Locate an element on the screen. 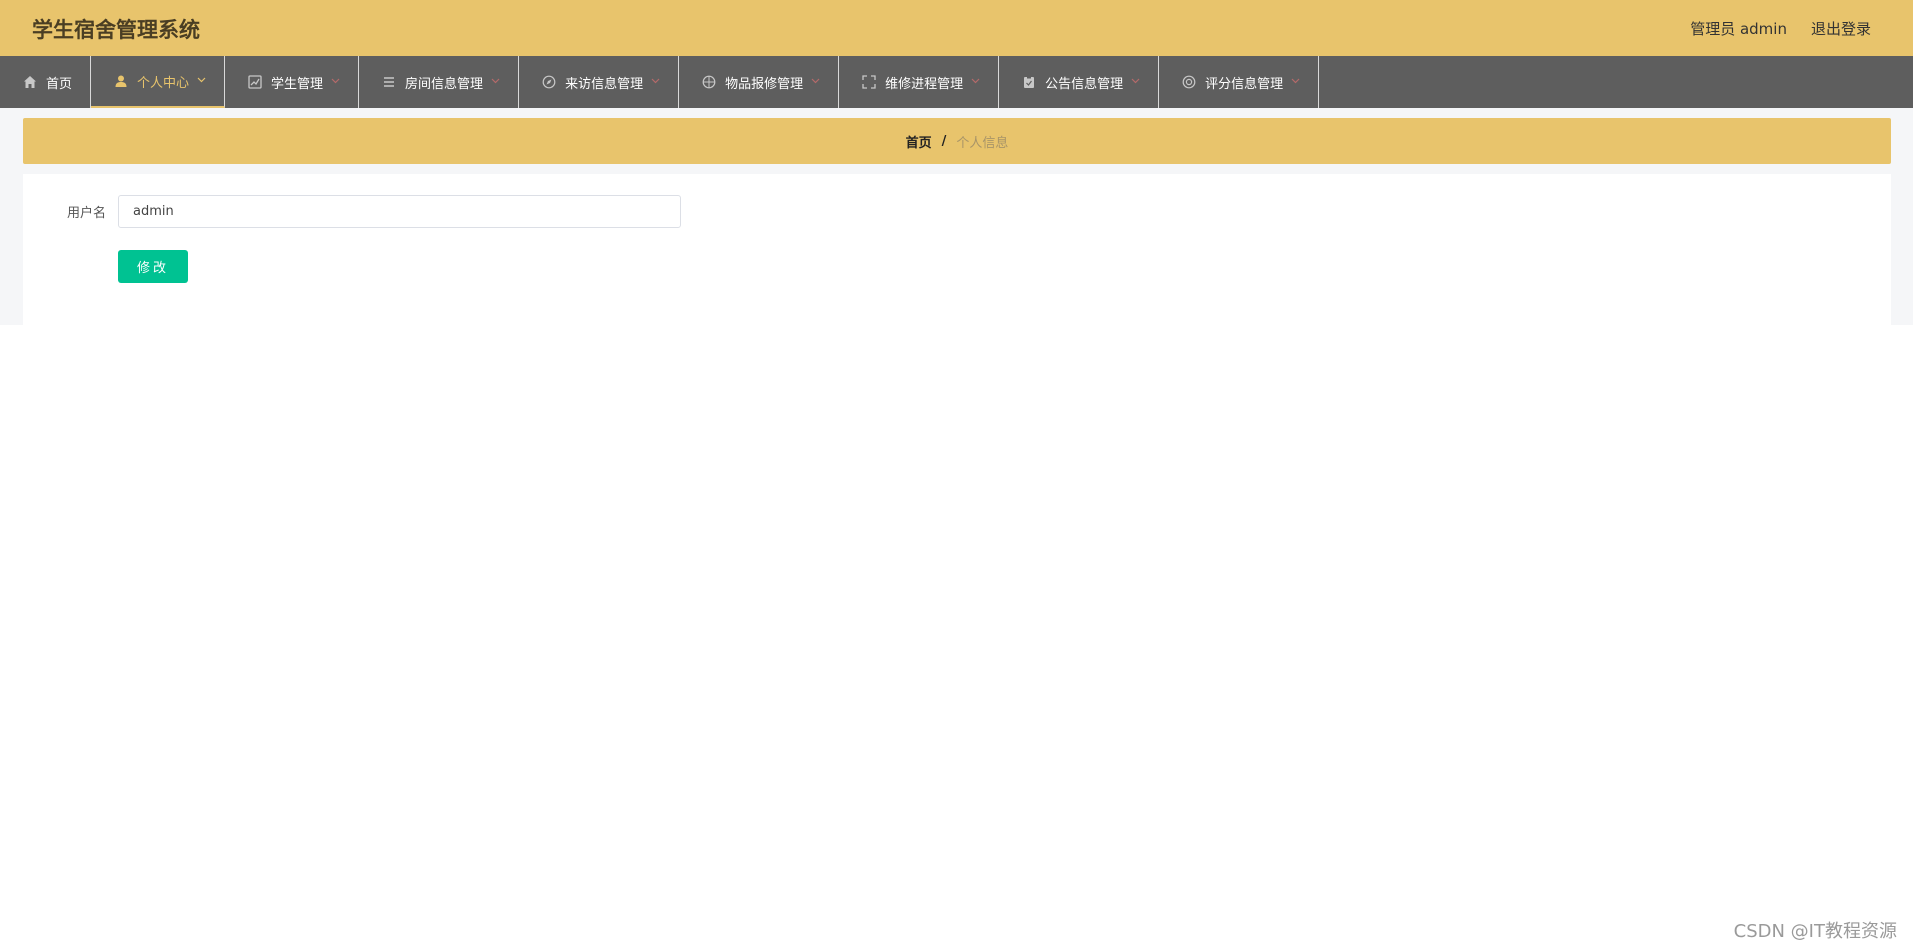  lifebuoy-icon is located at coordinates (1189, 82).